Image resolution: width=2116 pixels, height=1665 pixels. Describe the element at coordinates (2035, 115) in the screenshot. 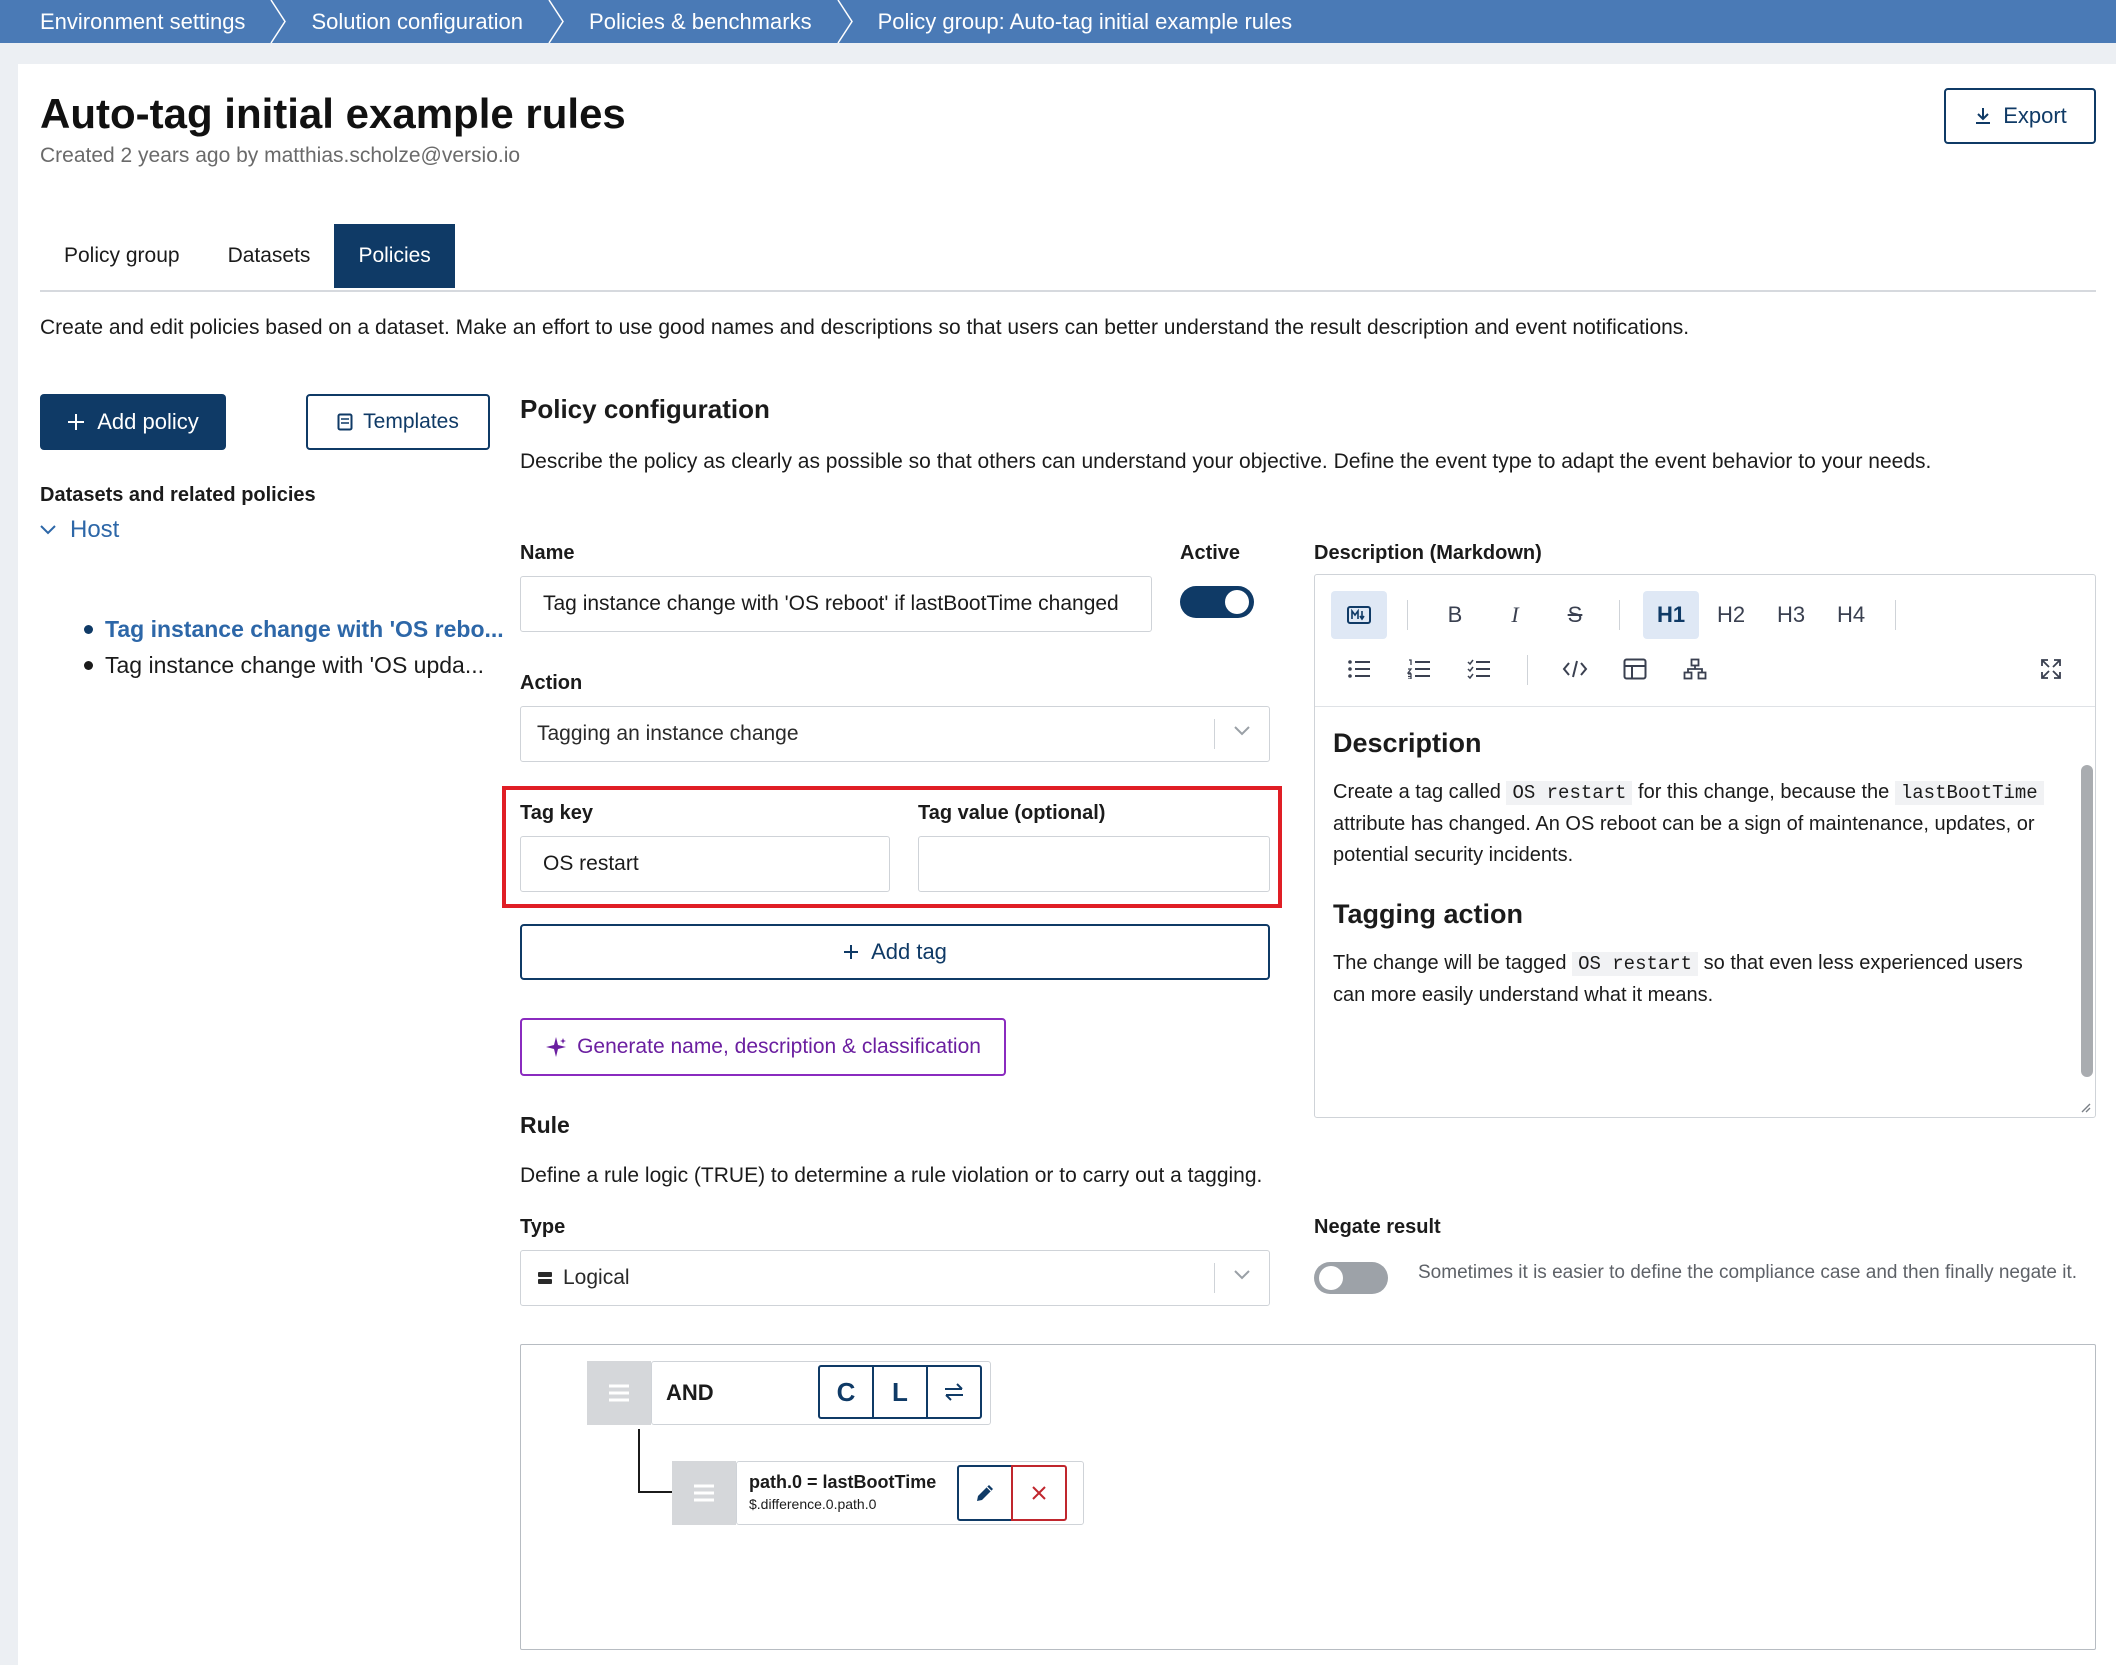

I see `export-label: Export` at that location.